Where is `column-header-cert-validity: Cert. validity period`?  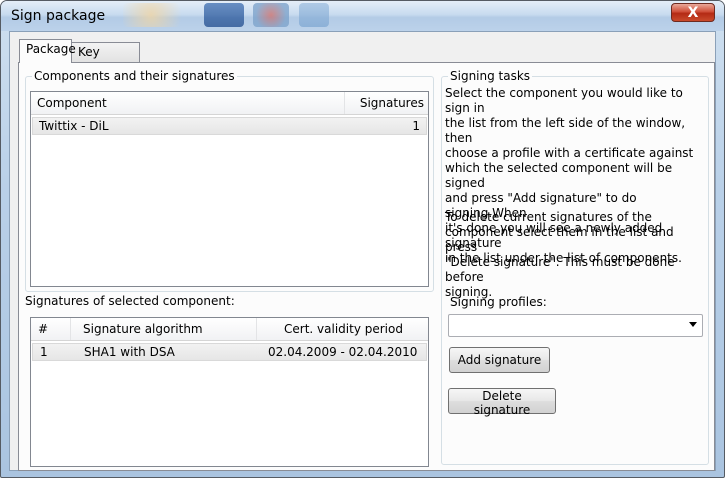
column-header-cert-validity: Cert. validity period is located at coordinates (342, 329).